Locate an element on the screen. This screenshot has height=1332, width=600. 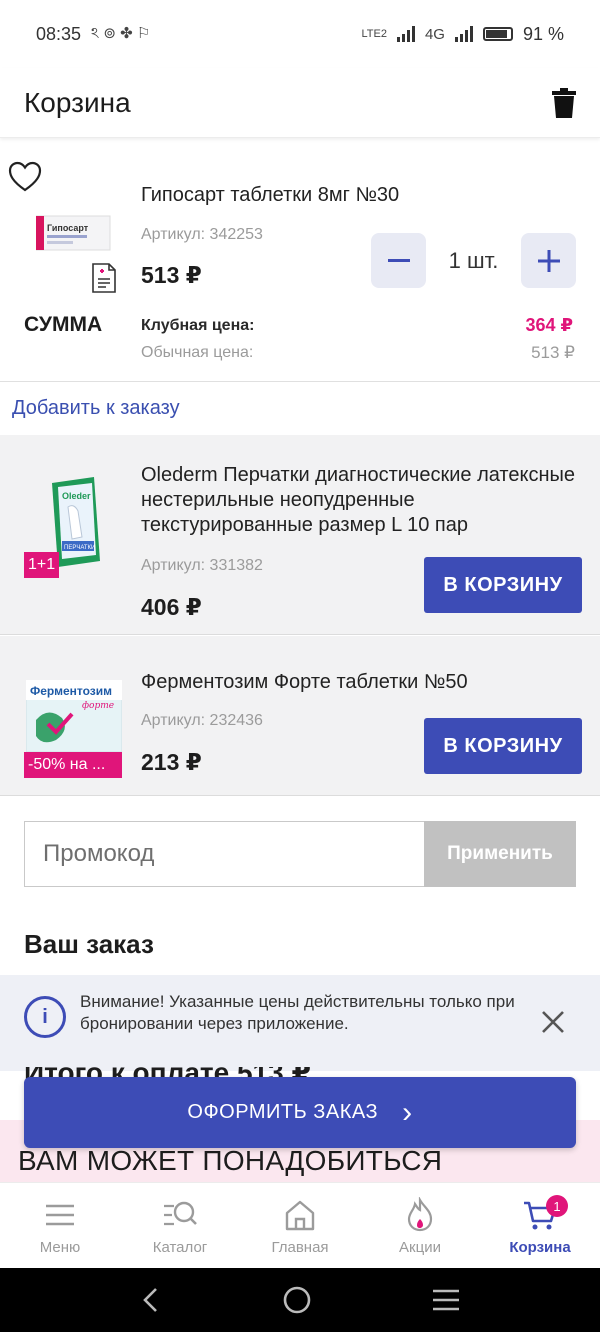
status-left: 08:35 ঽ ⊚ ✤ ⚐ is located at coordinates (93, 34).